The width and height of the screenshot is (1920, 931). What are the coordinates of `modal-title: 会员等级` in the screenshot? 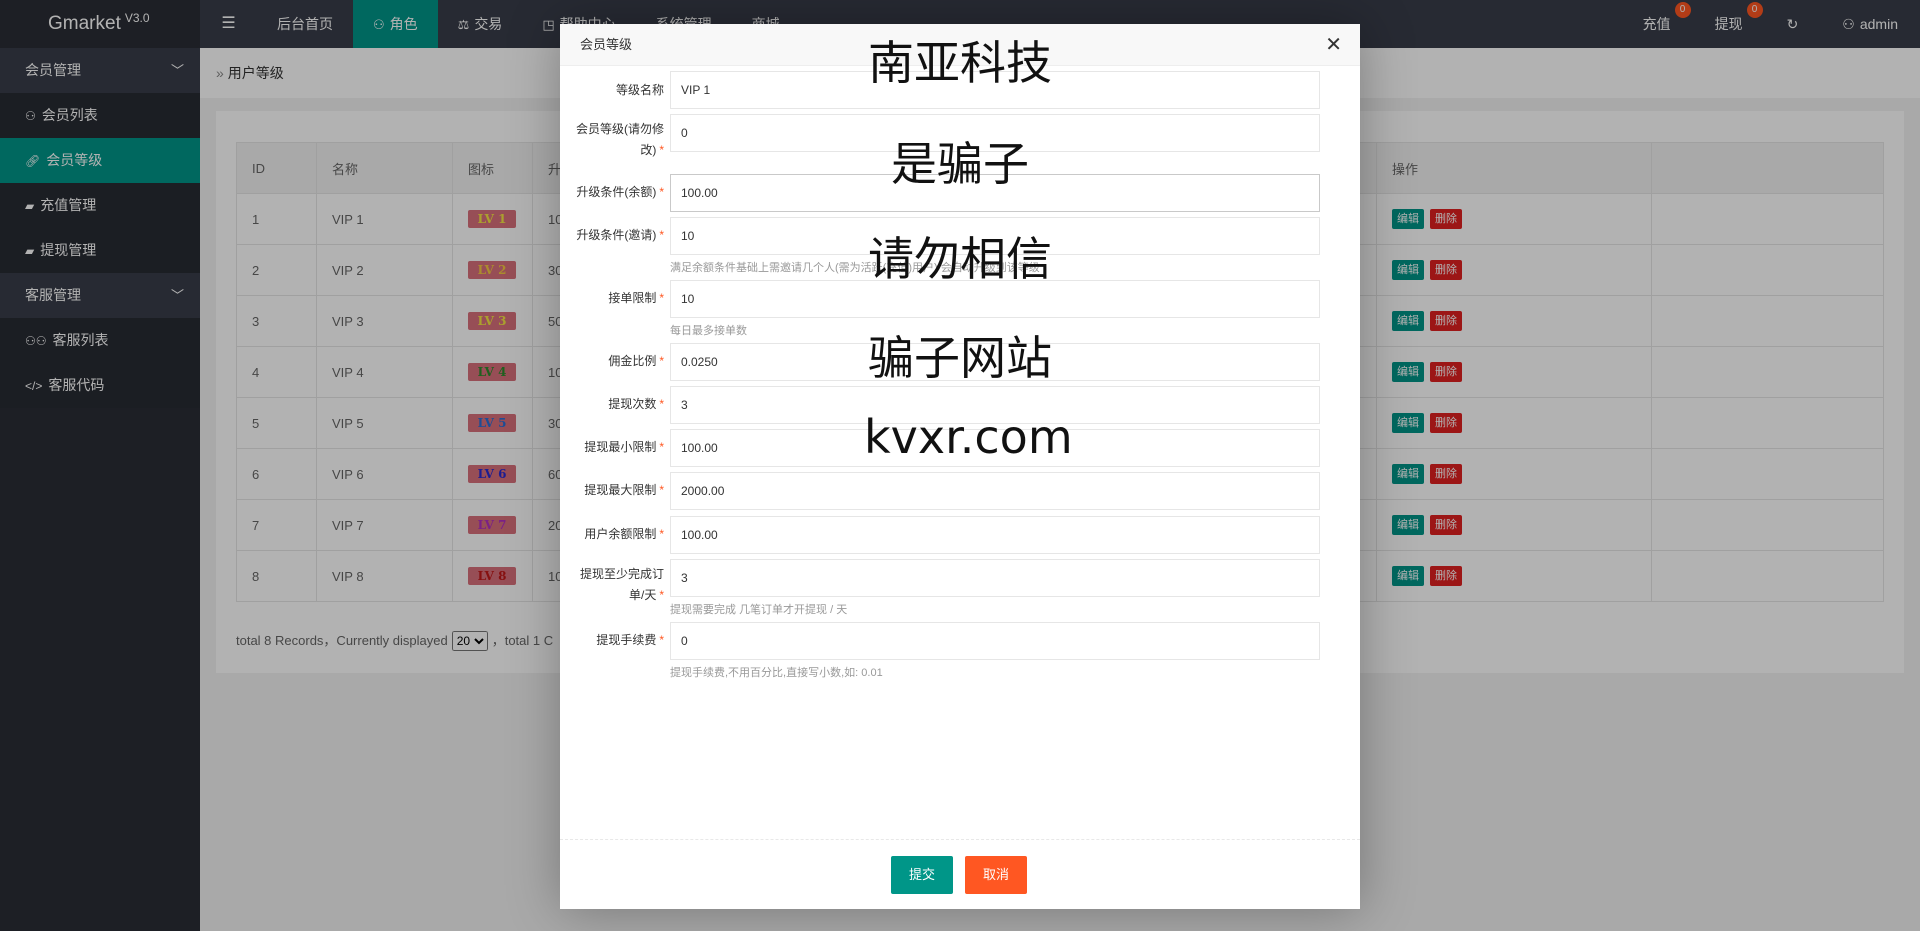 It's located at (606, 44).